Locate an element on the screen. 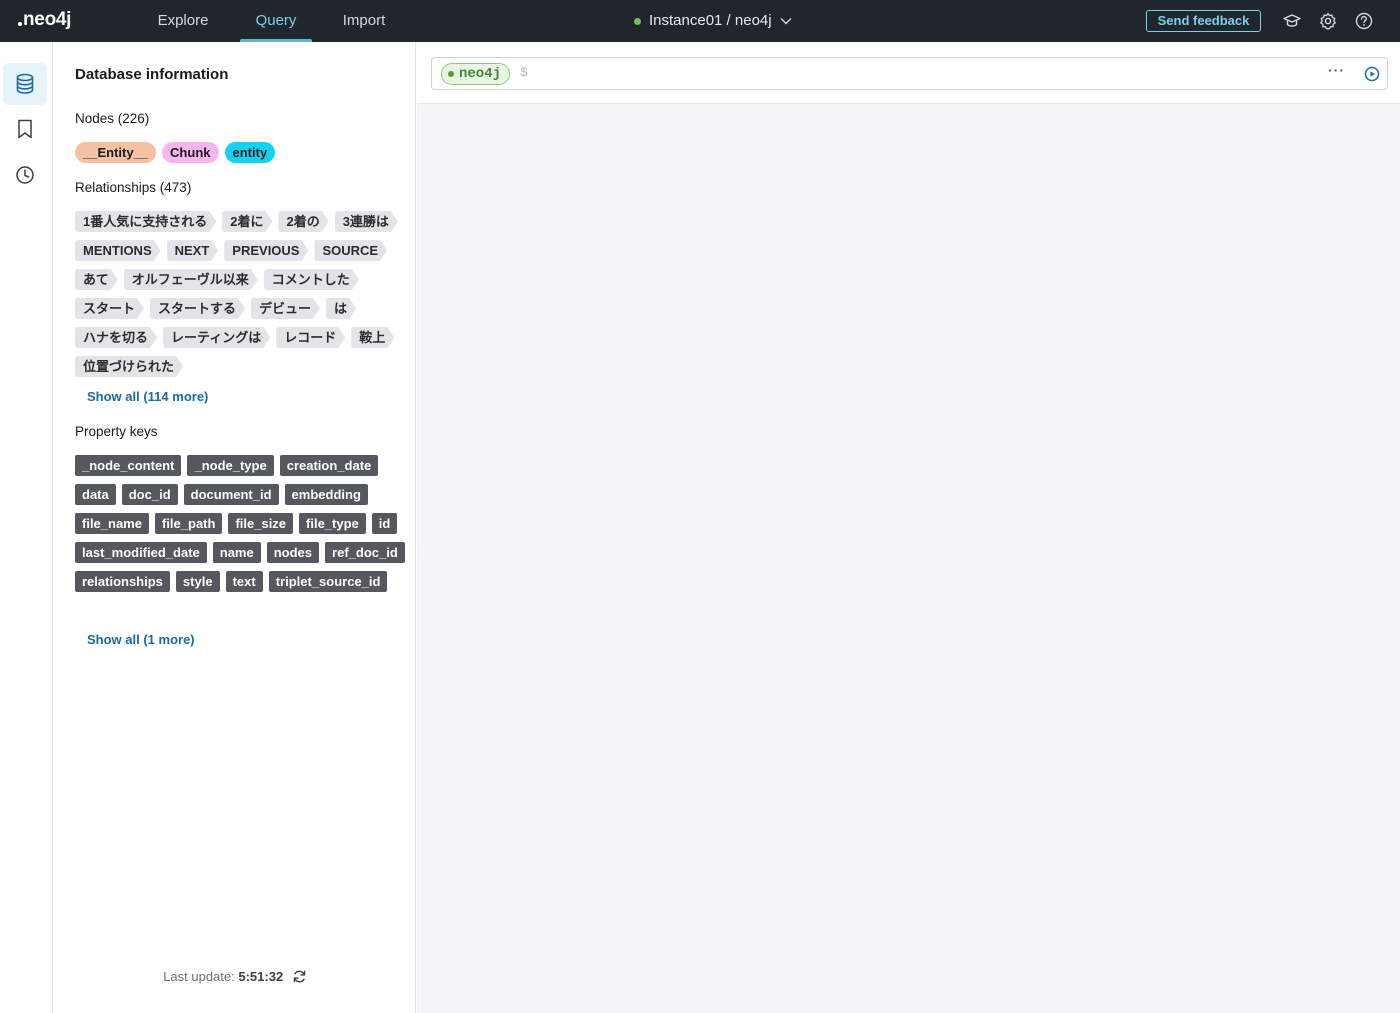  property-key-chip: document_id is located at coordinates (231, 494).